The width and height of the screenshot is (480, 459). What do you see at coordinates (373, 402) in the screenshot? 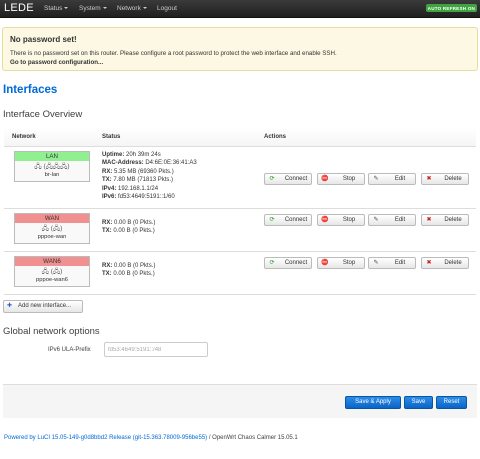
I see `save-apply-button: Save & Apply` at bounding box center [373, 402].